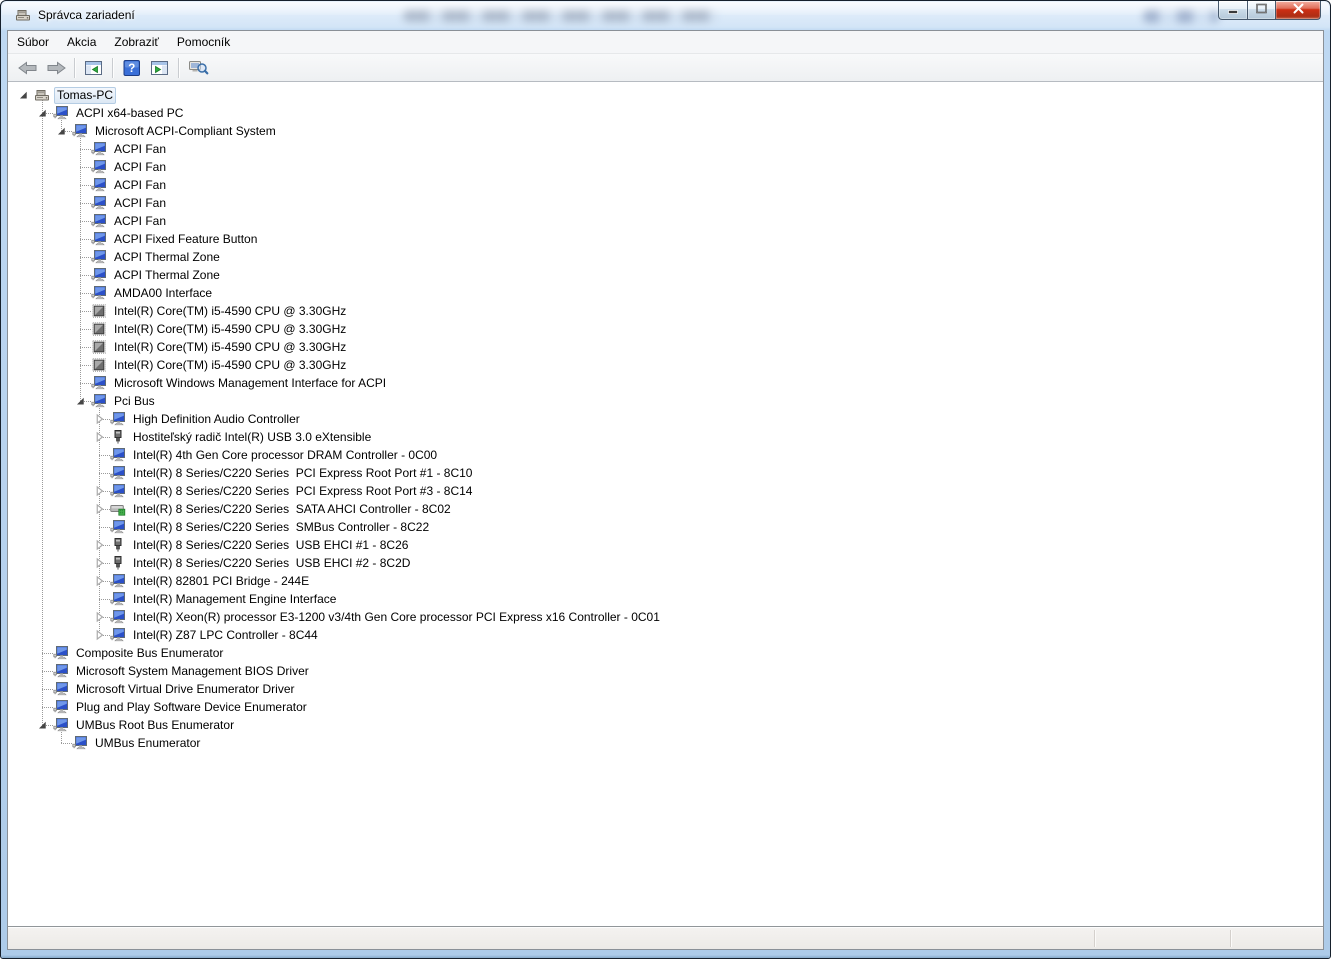 This screenshot has height=959, width=1331. I want to click on scan-hardware-changes-button, so click(198, 68).